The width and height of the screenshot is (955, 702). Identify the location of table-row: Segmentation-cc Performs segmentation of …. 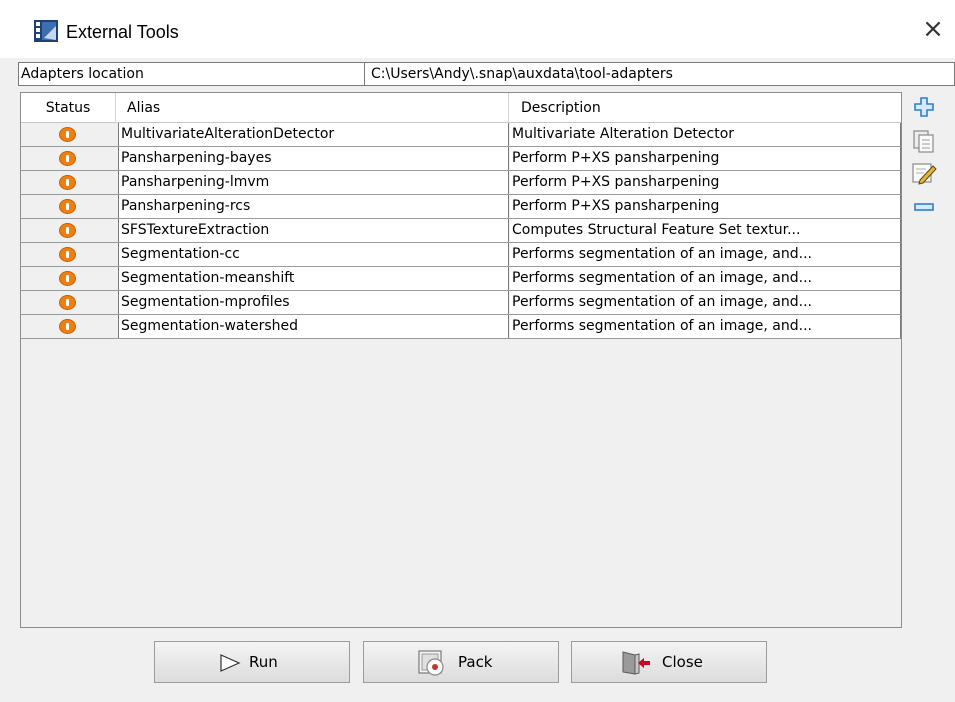
(461, 255).